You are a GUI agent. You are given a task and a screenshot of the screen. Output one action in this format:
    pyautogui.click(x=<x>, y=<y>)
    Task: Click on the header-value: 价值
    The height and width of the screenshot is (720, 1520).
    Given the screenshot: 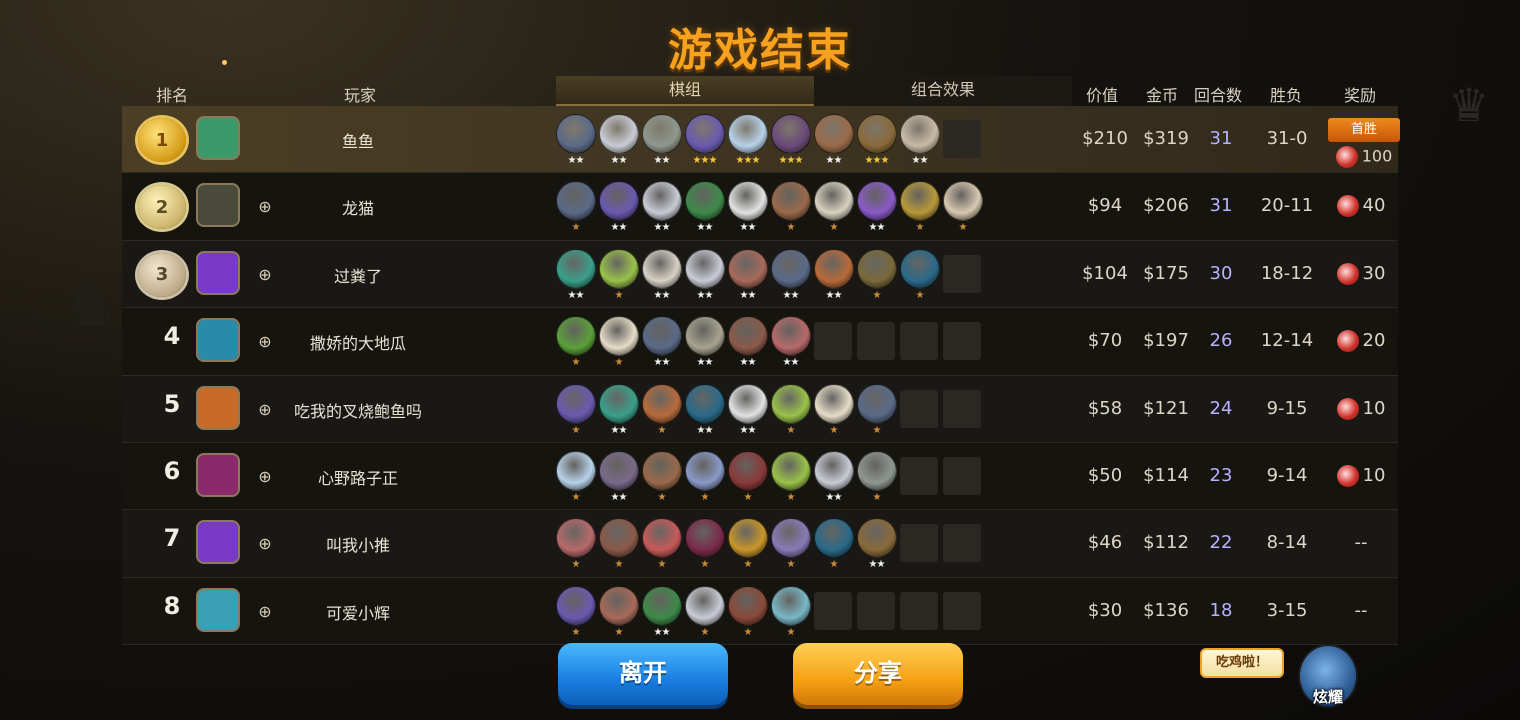 What is the action you would take?
    pyautogui.click(x=1102, y=95)
    